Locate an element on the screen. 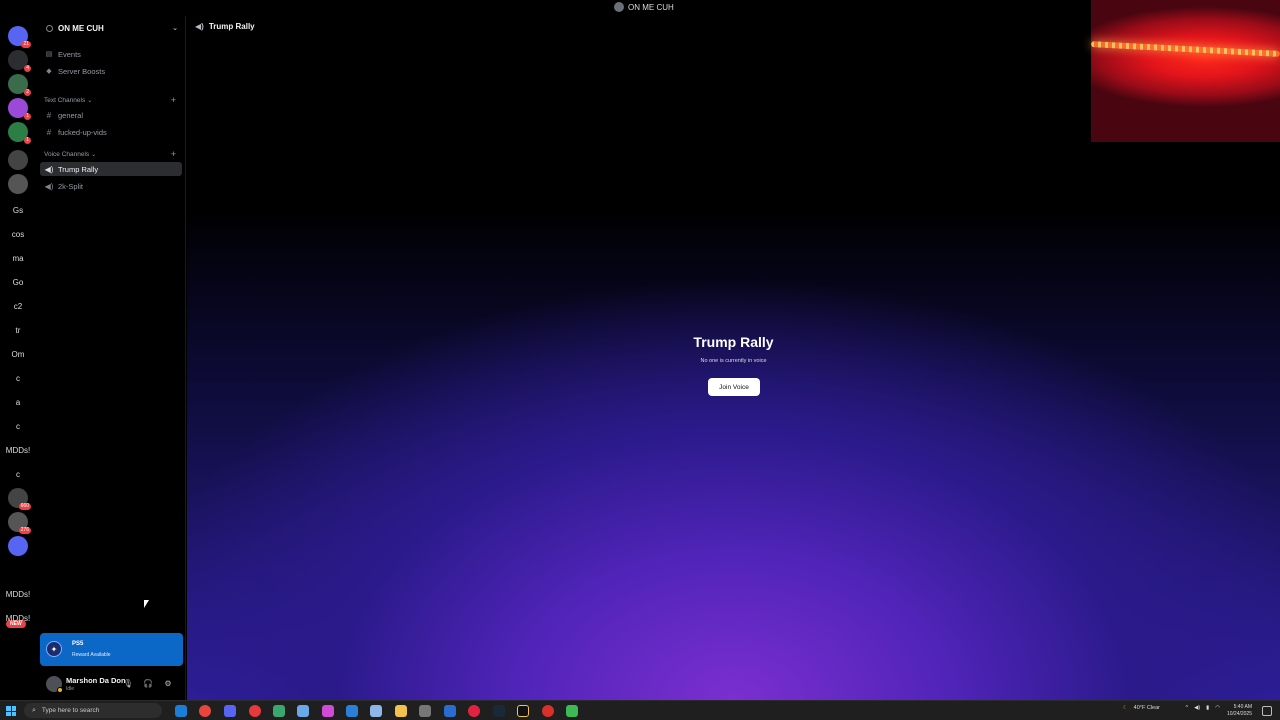  server-icon: Gs is located at coordinates (18, 210).